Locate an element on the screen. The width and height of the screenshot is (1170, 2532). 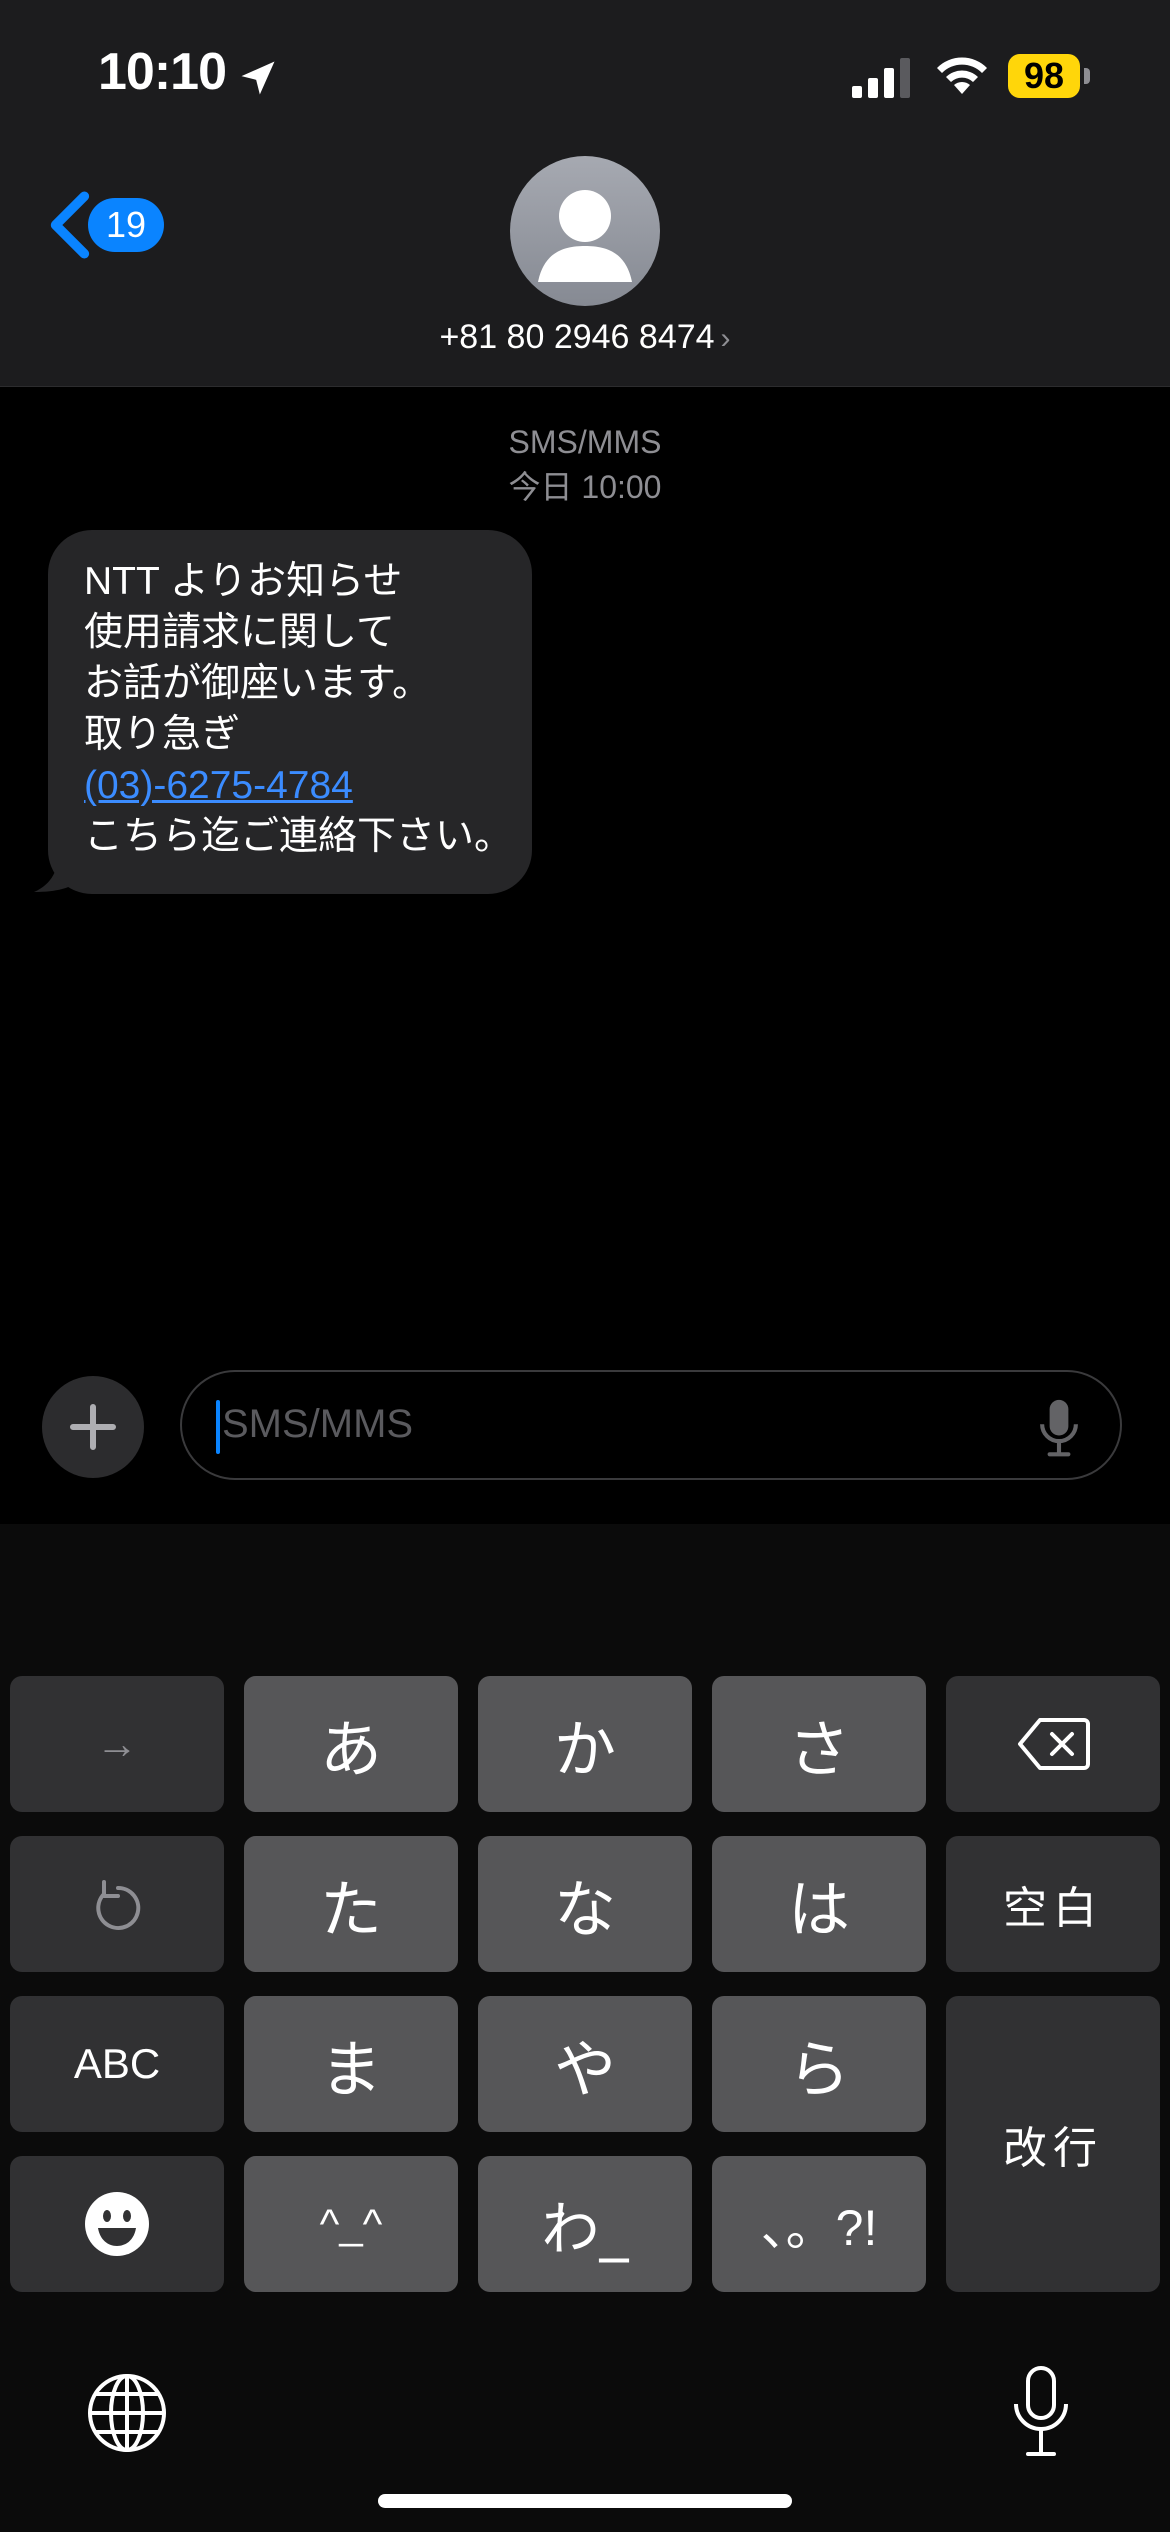
key-ra: ら is located at coordinates (819, 2064).